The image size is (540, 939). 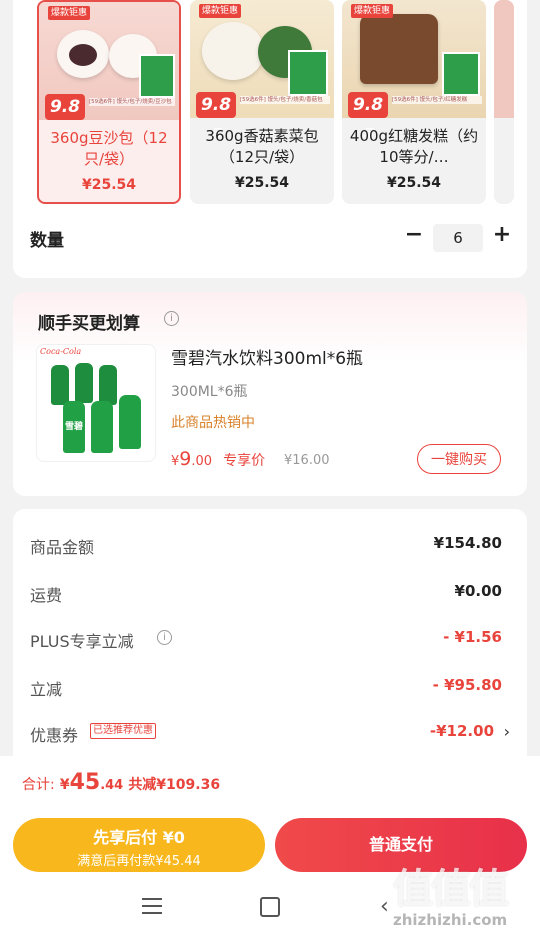 What do you see at coordinates (437, 100) in the screenshot?
I see `product-desc: [59选6件] 馒头/包子/红糖发糕` at bounding box center [437, 100].